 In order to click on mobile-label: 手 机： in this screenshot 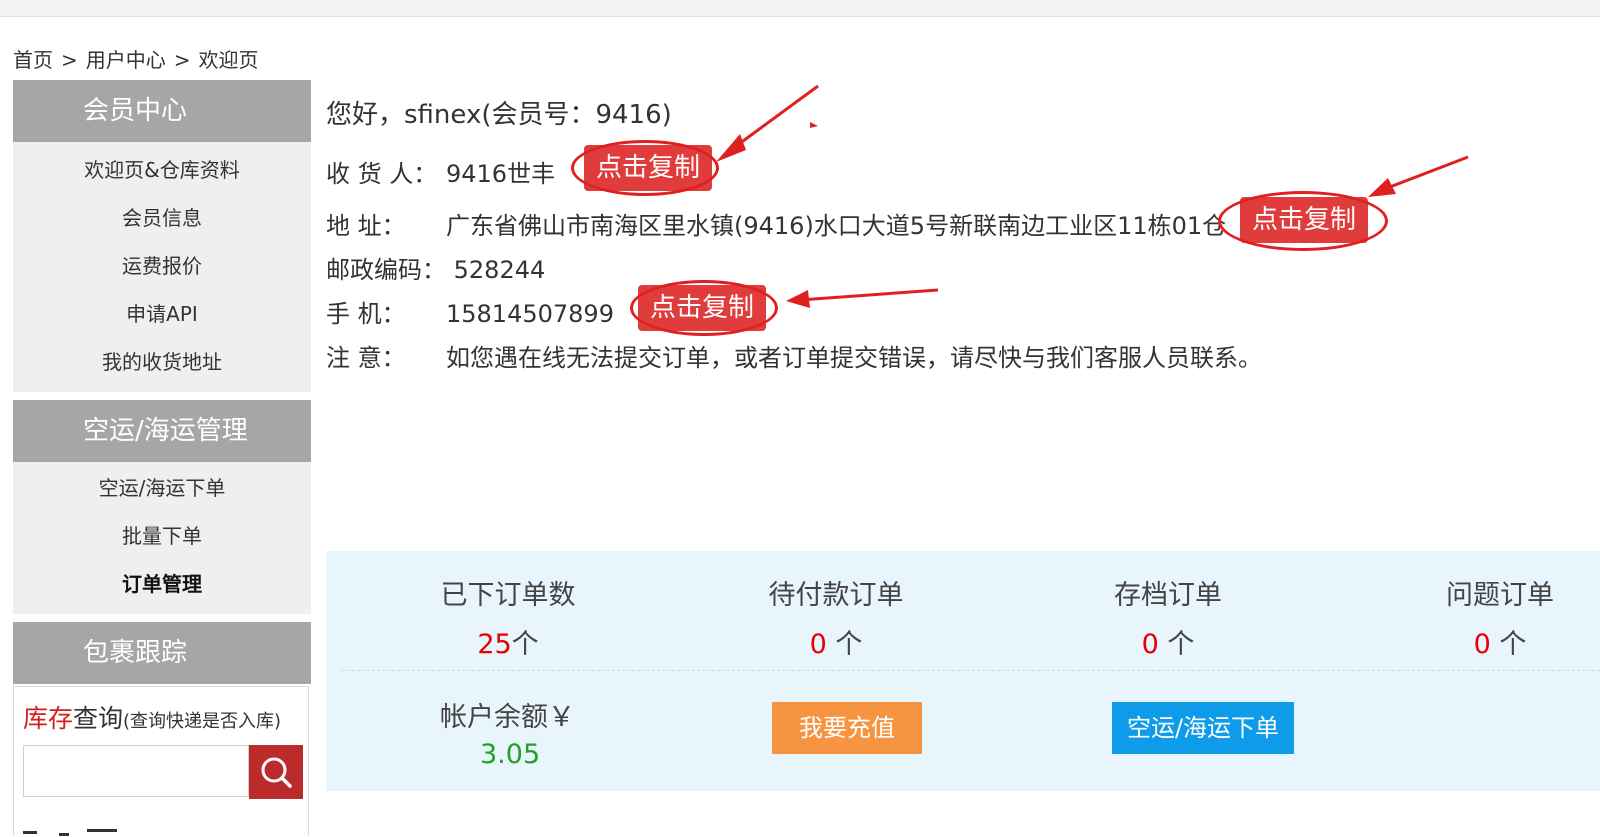, I will do `click(366, 314)`.